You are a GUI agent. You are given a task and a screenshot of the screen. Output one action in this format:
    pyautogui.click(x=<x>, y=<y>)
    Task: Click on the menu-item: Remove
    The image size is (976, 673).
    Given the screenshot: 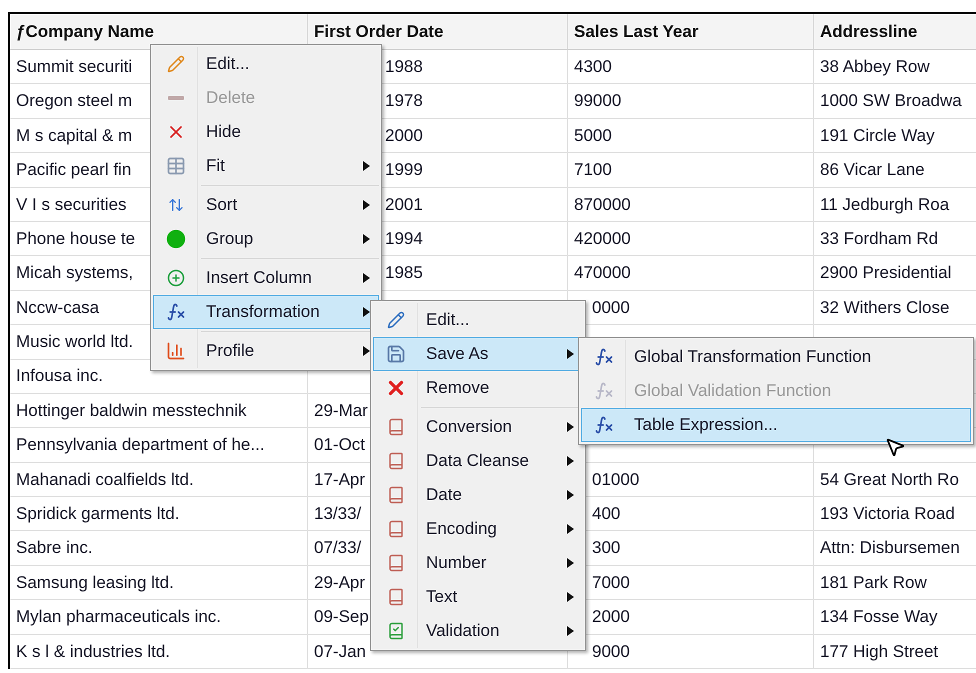 What is the action you would take?
    pyautogui.click(x=478, y=388)
    